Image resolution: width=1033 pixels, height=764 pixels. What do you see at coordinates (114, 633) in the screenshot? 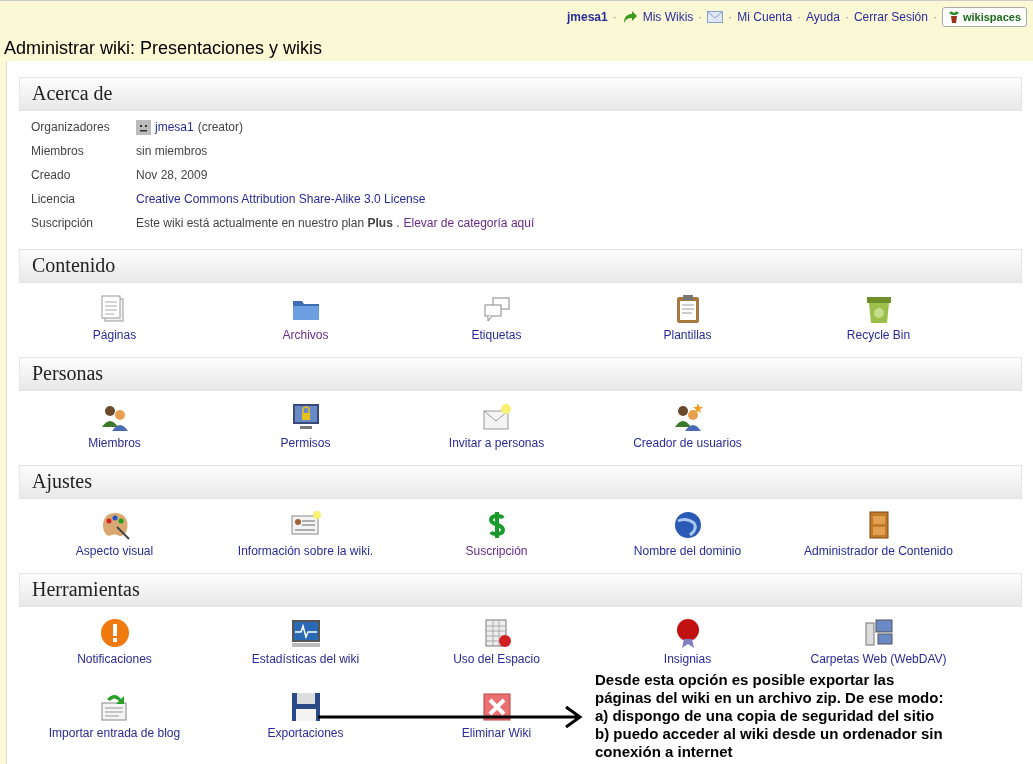
I see `warning-icon` at bounding box center [114, 633].